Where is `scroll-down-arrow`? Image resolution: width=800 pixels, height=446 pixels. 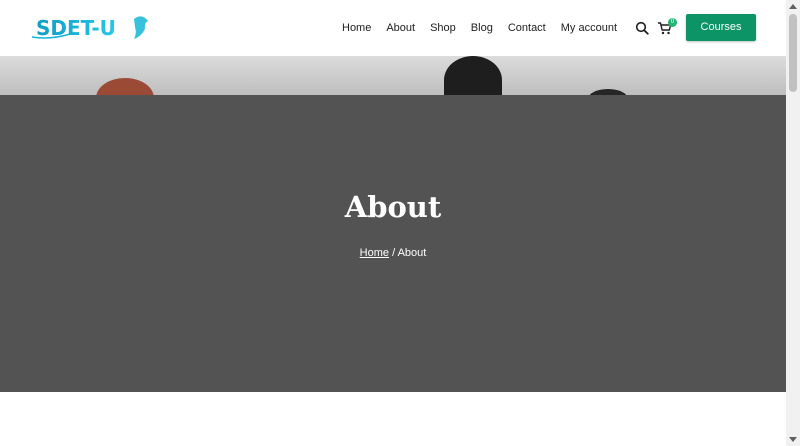
scroll-down-arrow is located at coordinates (793, 439).